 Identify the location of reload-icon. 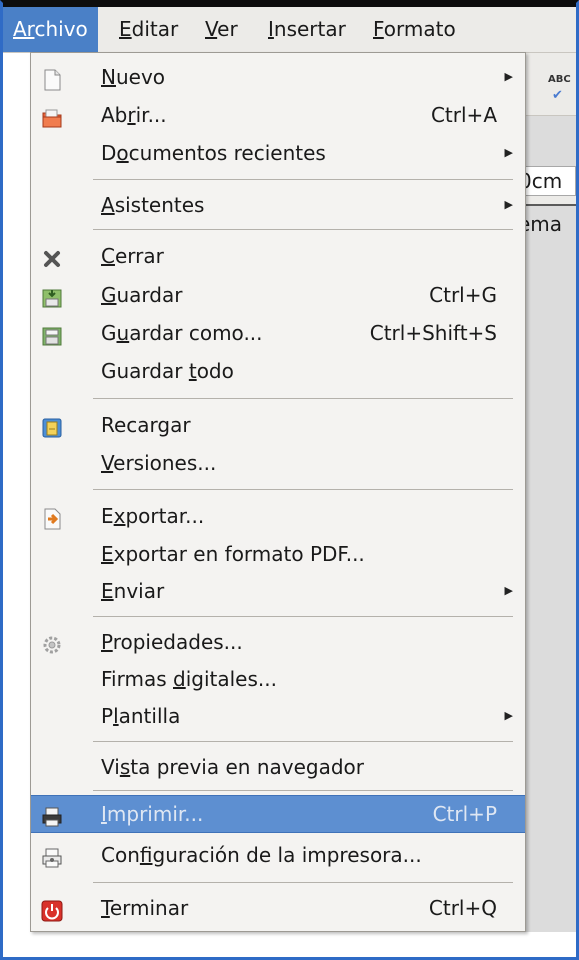
(52, 426).